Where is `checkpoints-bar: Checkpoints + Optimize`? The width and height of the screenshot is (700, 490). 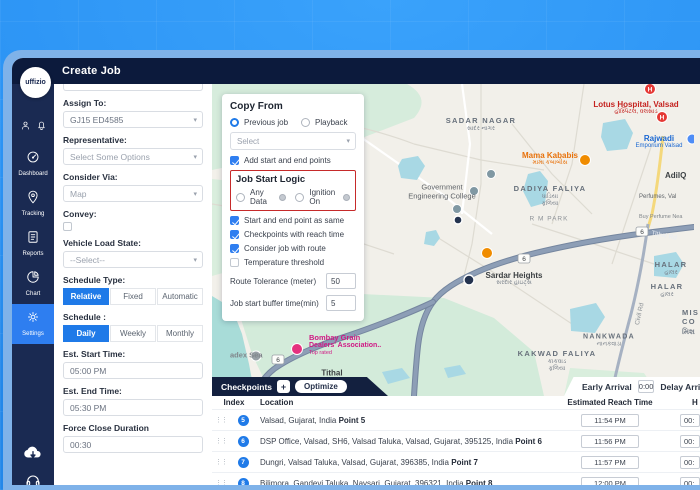 checkpoints-bar: Checkpoints + Optimize is located at coordinates (300, 386).